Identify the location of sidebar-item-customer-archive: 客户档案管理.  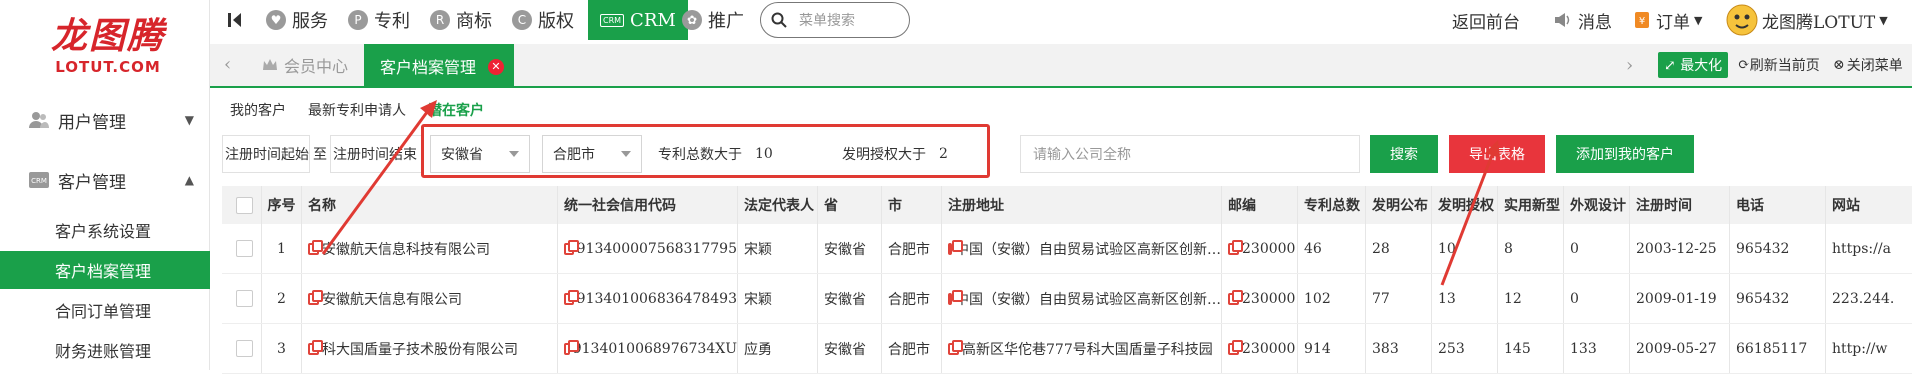
(105, 270).